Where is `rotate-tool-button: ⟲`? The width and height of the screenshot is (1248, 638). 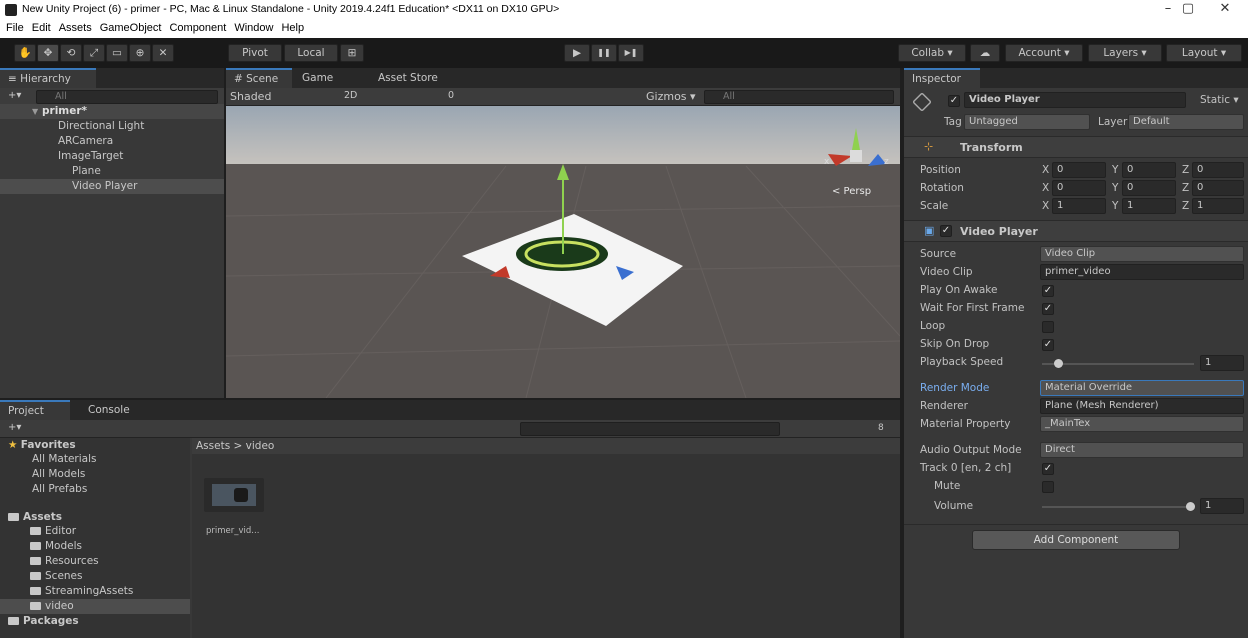
rotate-tool-button: ⟲ is located at coordinates (71, 53).